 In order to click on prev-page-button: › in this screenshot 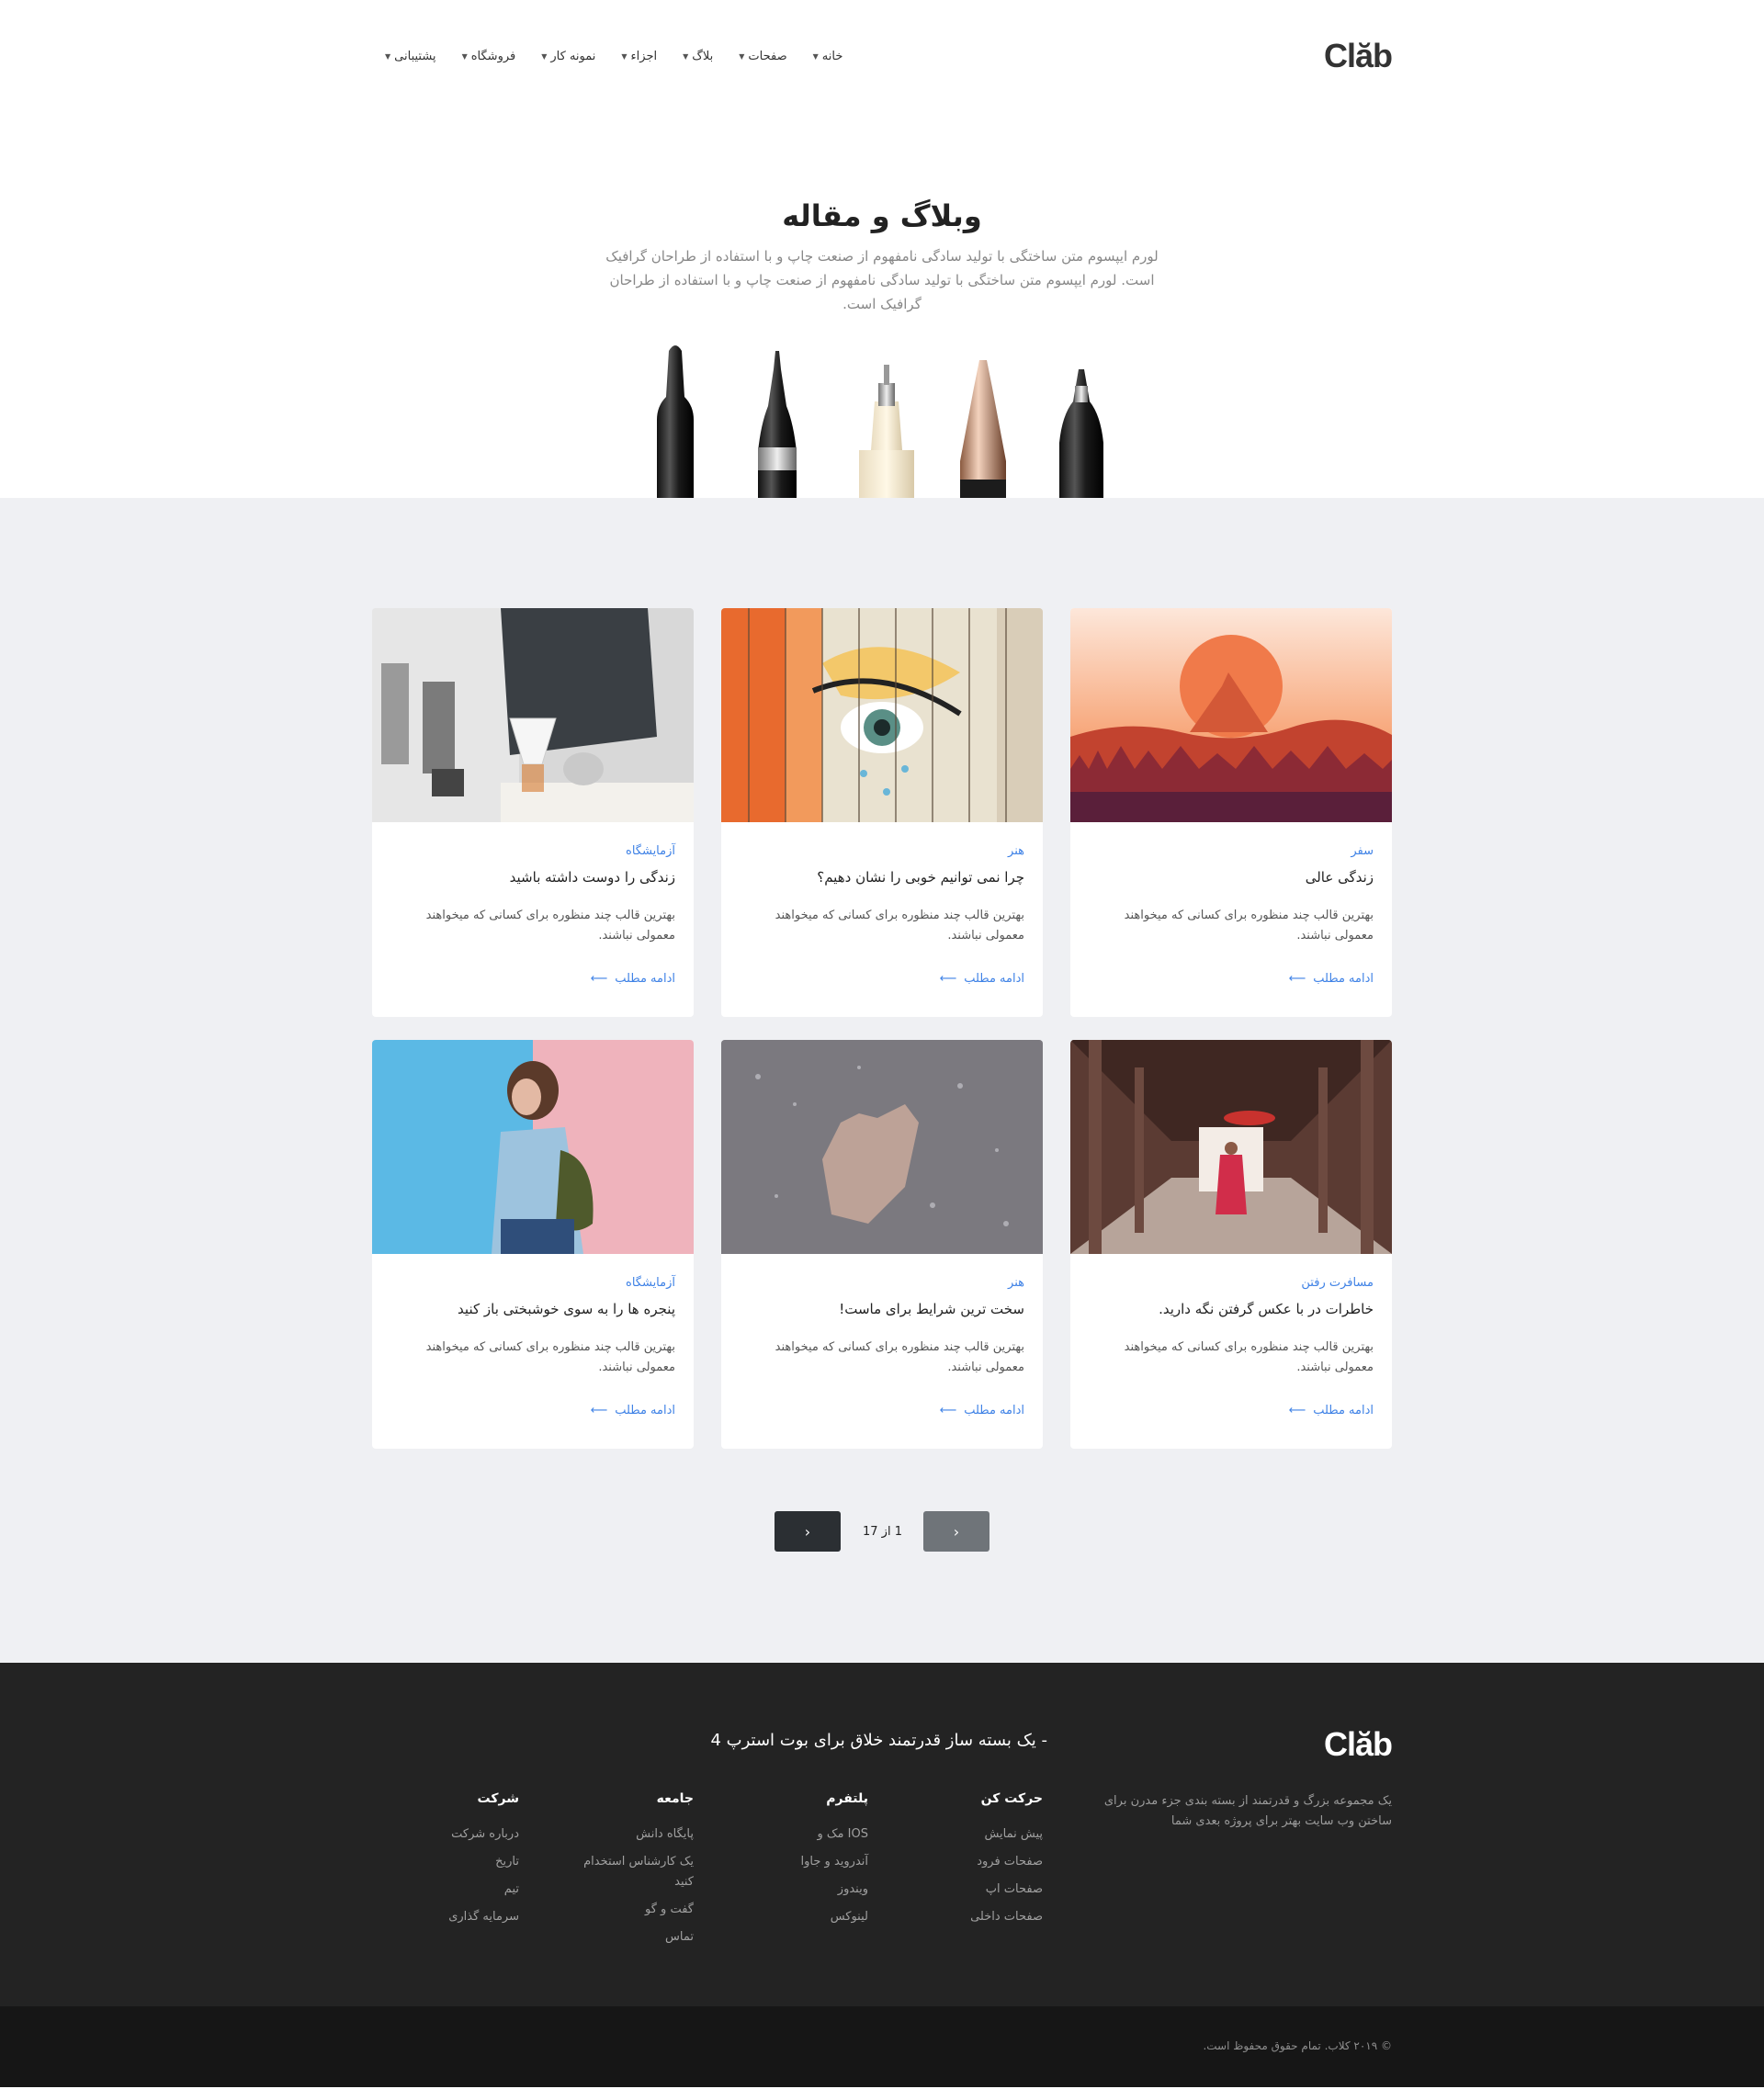, I will do `click(808, 1531)`.